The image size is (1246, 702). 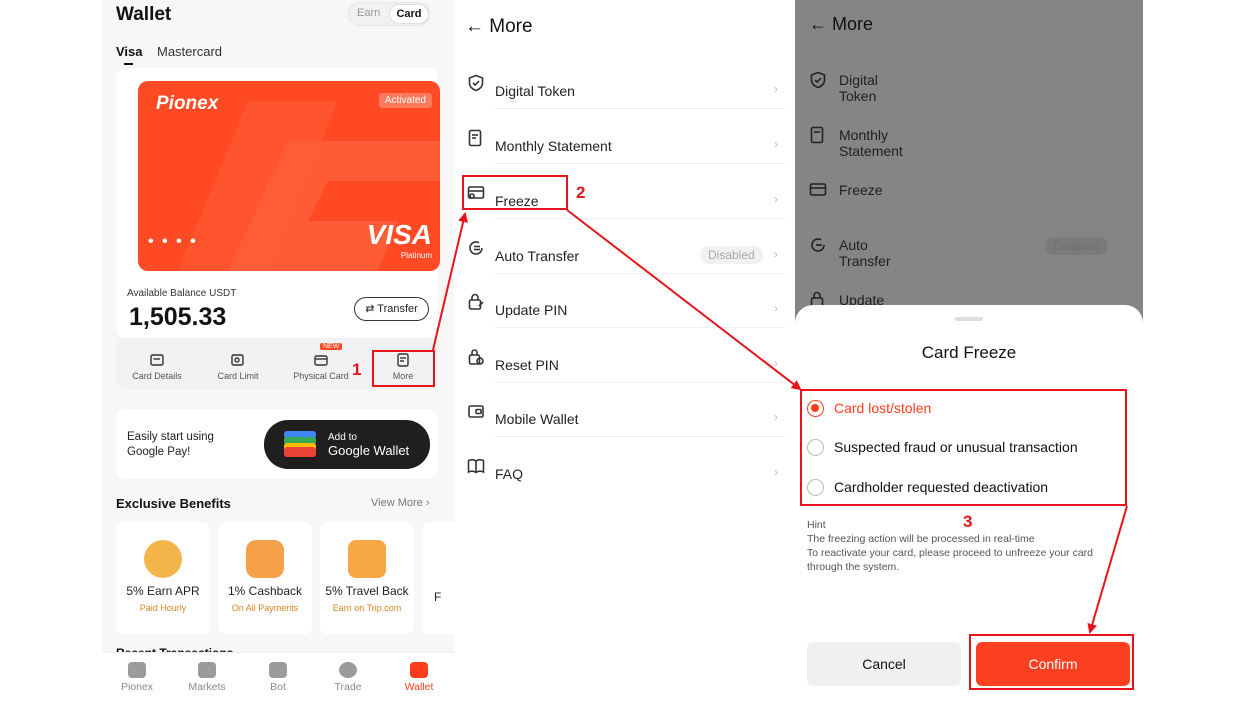 I want to click on pionex-icon, so click(x=137, y=670).